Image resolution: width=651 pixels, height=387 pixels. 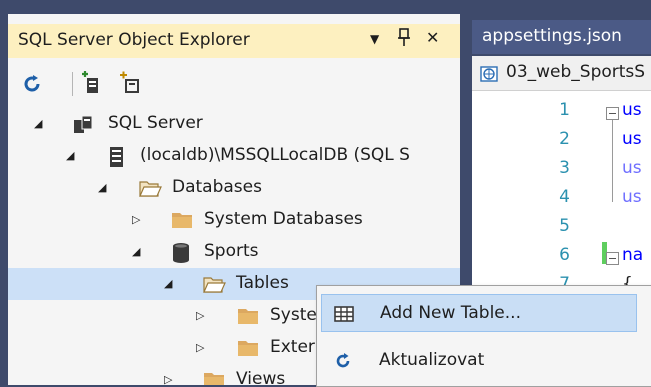 I want to click on tree-item-label: Syste, so click(x=293, y=315).